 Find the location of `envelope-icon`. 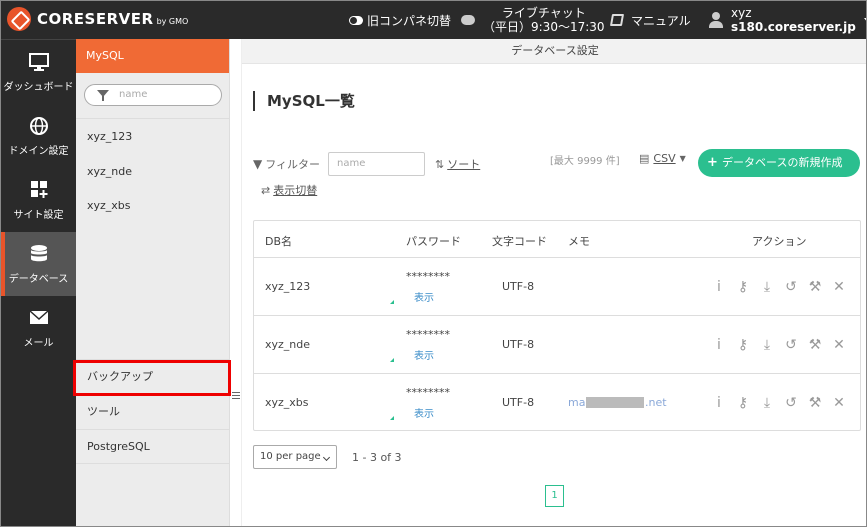

envelope-icon is located at coordinates (39, 317).